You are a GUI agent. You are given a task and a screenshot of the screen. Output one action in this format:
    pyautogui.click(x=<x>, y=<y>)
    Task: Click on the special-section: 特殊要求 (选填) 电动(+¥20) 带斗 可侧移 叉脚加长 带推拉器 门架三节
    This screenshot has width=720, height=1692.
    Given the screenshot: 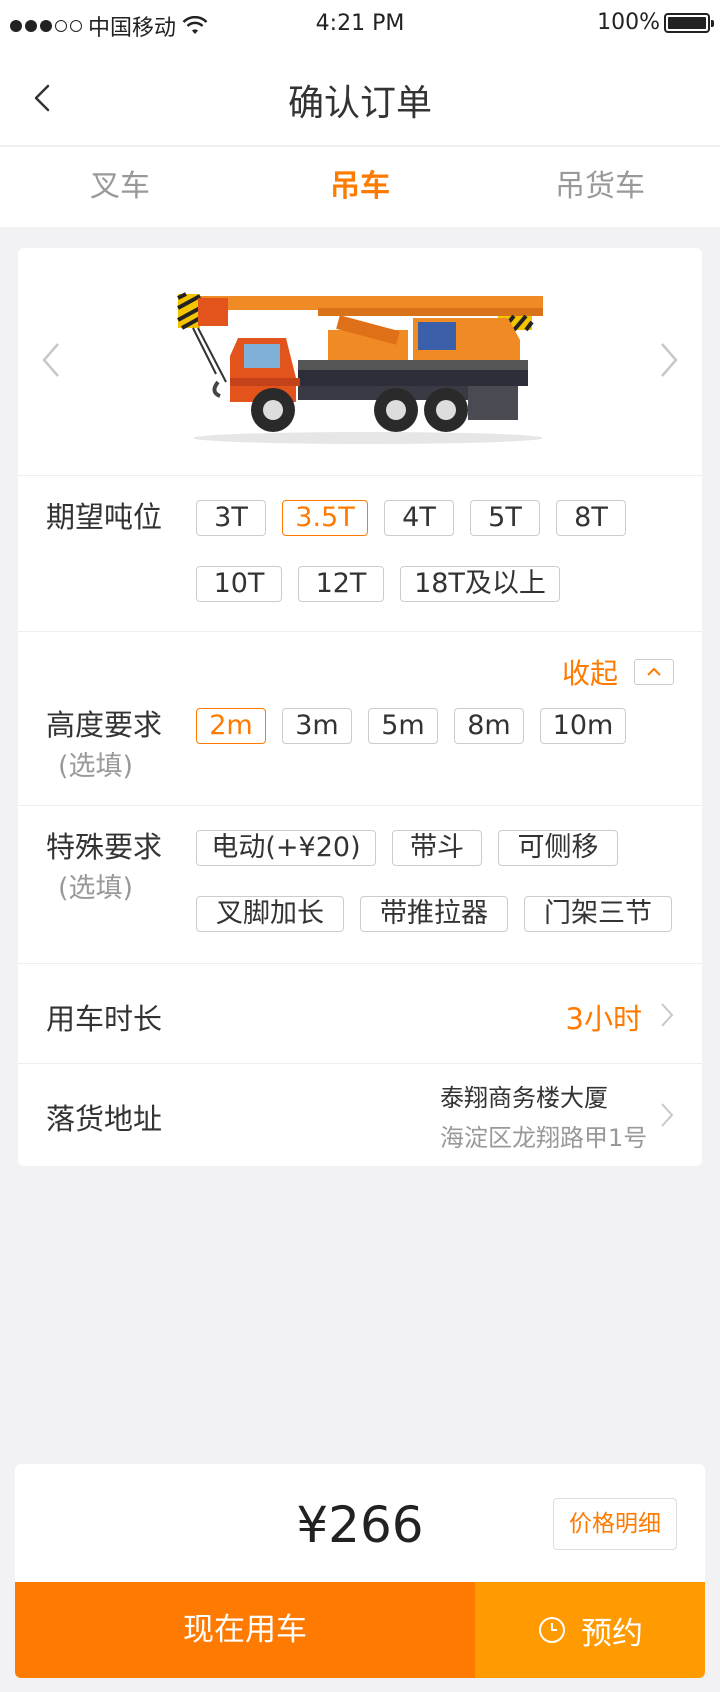 What is the action you would take?
    pyautogui.click(x=360, y=885)
    